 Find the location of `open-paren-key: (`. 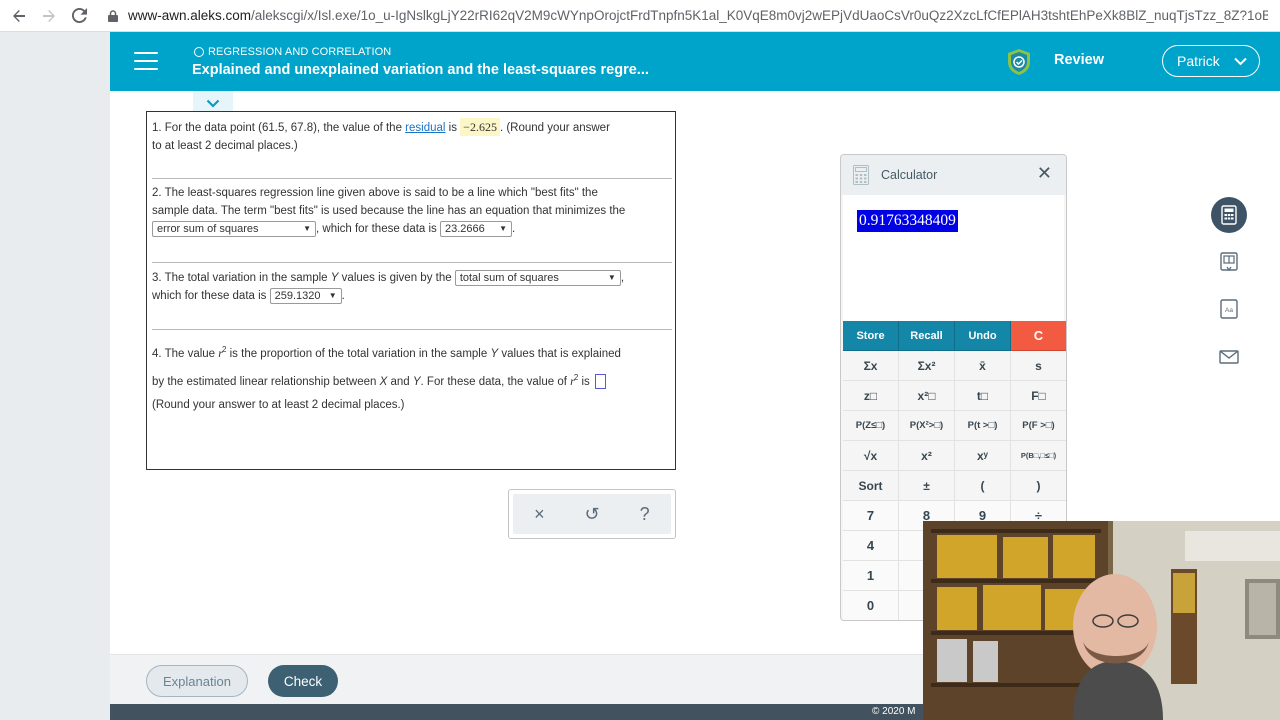

open-paren-key: ( is located at coordinates (983, 486).